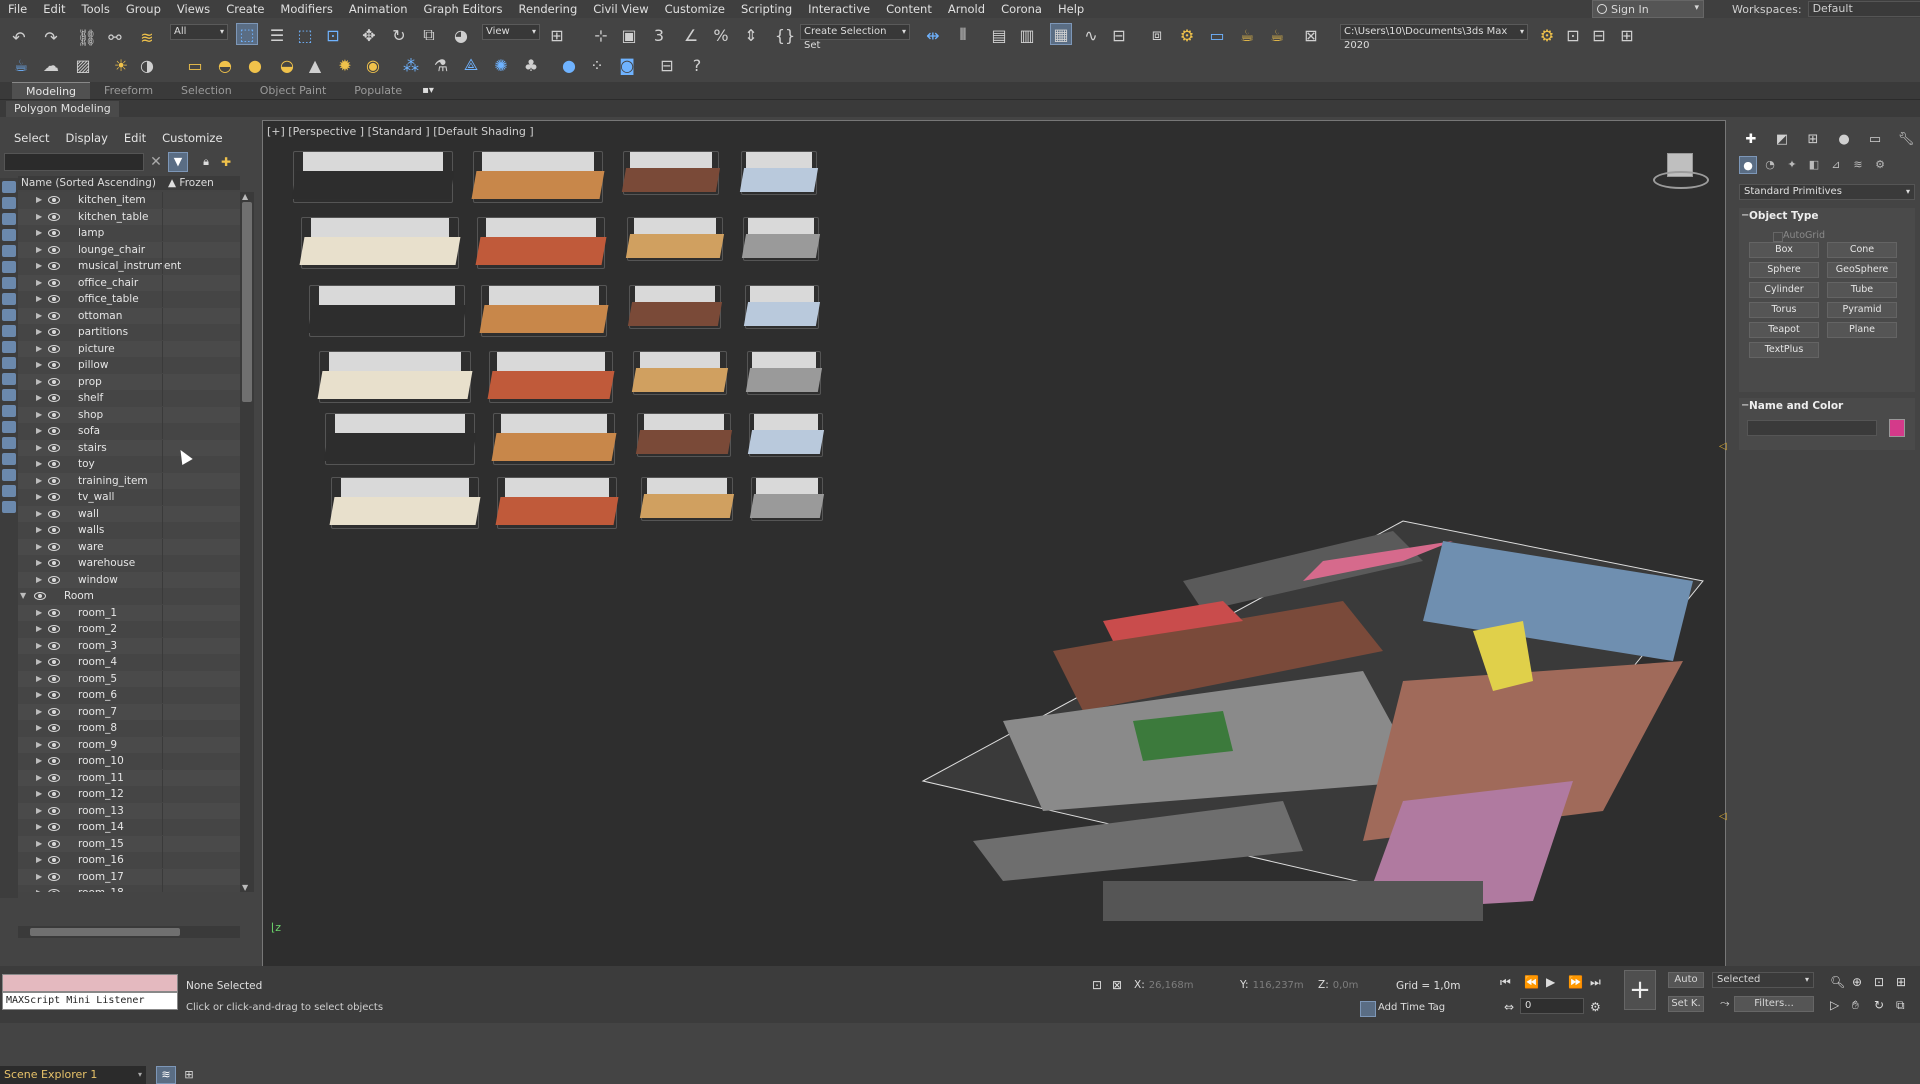  What do you see at coordinates (620, 9) in the screenshot?
I see `menu-civil-view: Civil View` at bounding box center [620, 9].